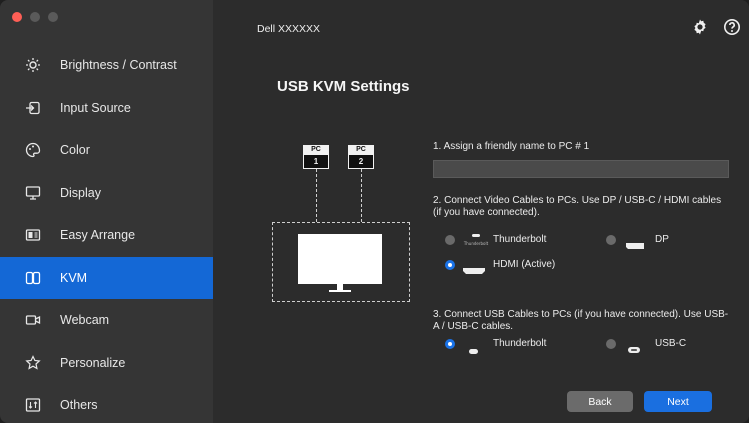 The image size is (749, 423). What do you see at coordinates (316, 150) in the screenshot?
I see `pc-1-label: PC` at bounding box center [316, 150].